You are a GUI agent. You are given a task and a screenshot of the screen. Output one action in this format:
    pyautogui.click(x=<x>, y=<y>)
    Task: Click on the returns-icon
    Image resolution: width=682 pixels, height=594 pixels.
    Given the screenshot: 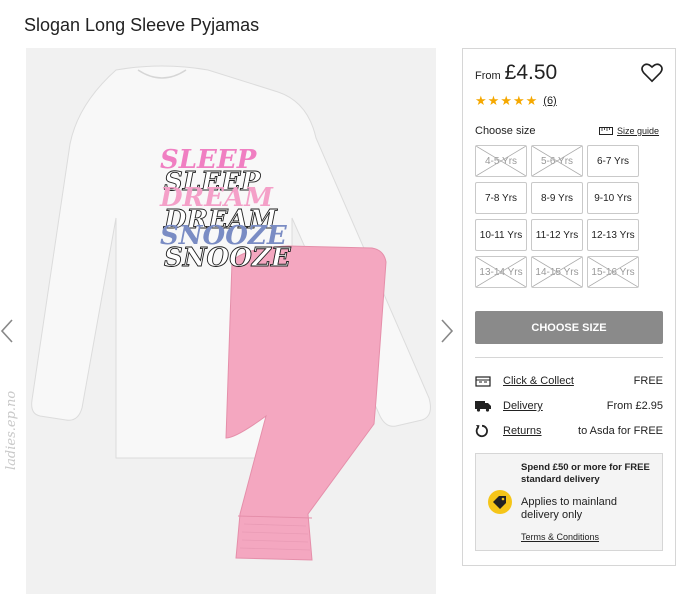 What is the action you would take?
    pyautogui.click(x=483, y=431)
    